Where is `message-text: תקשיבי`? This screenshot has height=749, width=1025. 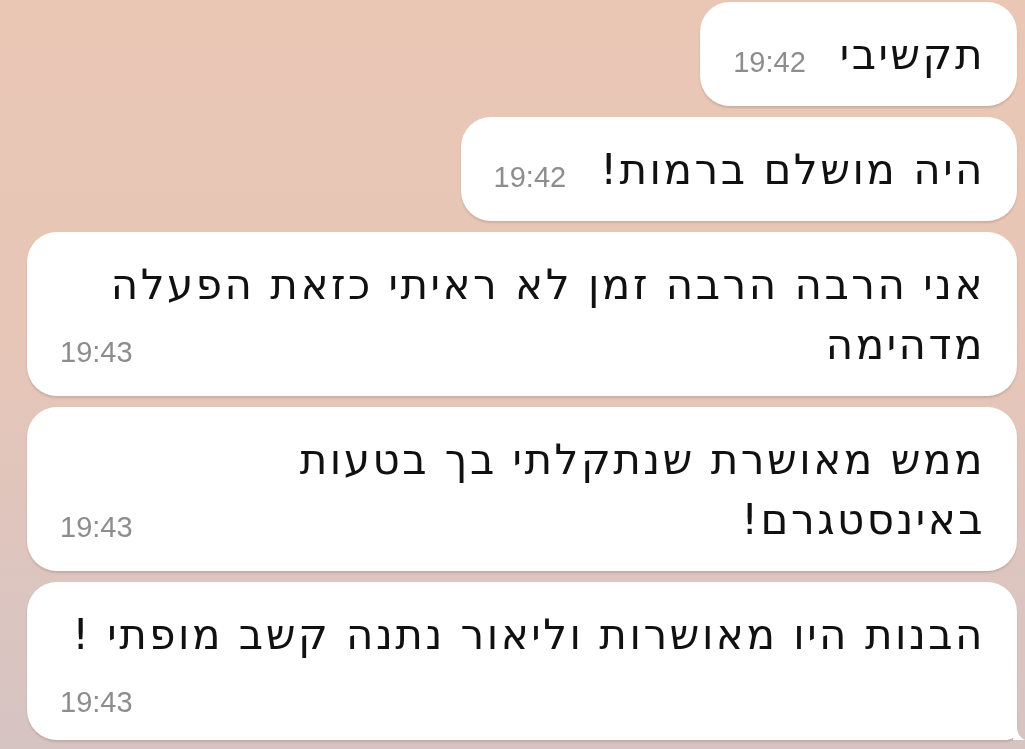 message-text: תקשיבי is located at coordinates (912, 54).